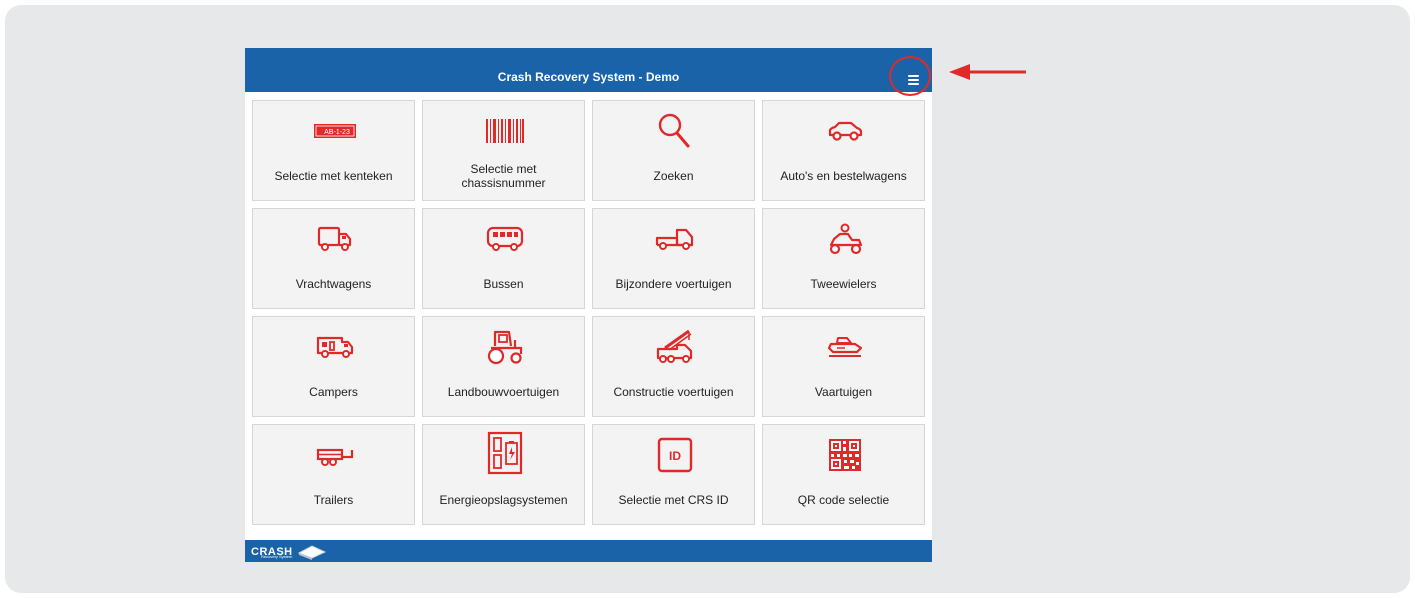 This screenshot has width=1415, height=598. I want to click on menu-highlight-circle, so click(910, 76).